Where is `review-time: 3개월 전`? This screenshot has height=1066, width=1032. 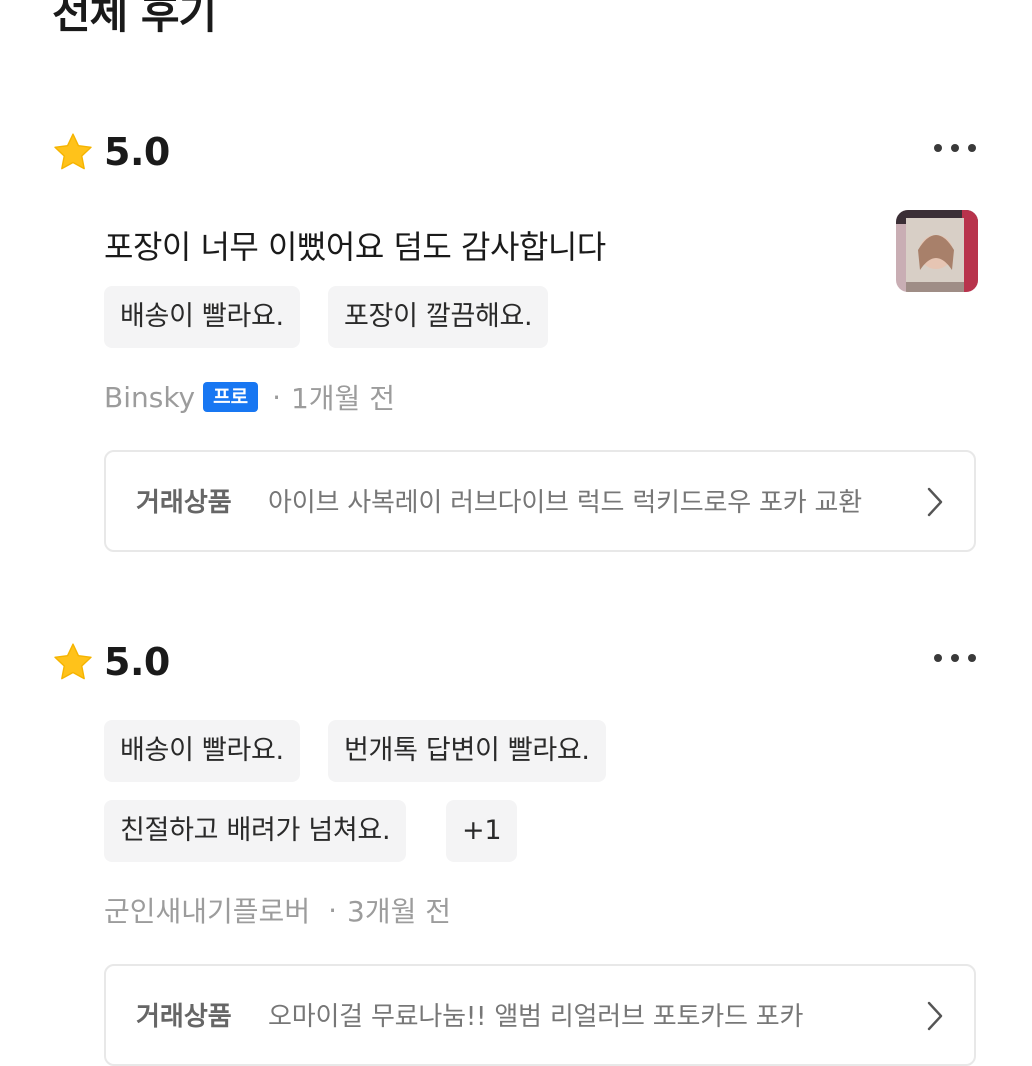
review-time: 3개월 전 is located at coordinates (399, 911).